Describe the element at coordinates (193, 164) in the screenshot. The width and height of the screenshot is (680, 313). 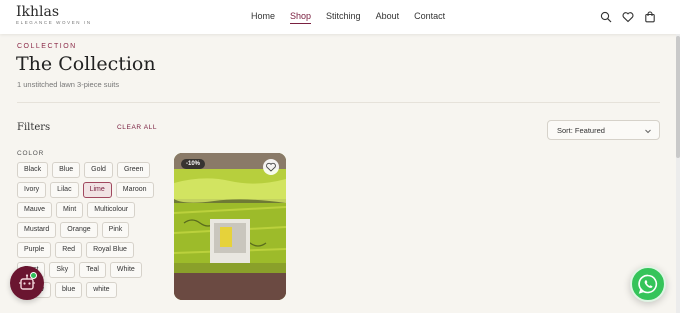
I see `discount-badge: -10%` at that location.